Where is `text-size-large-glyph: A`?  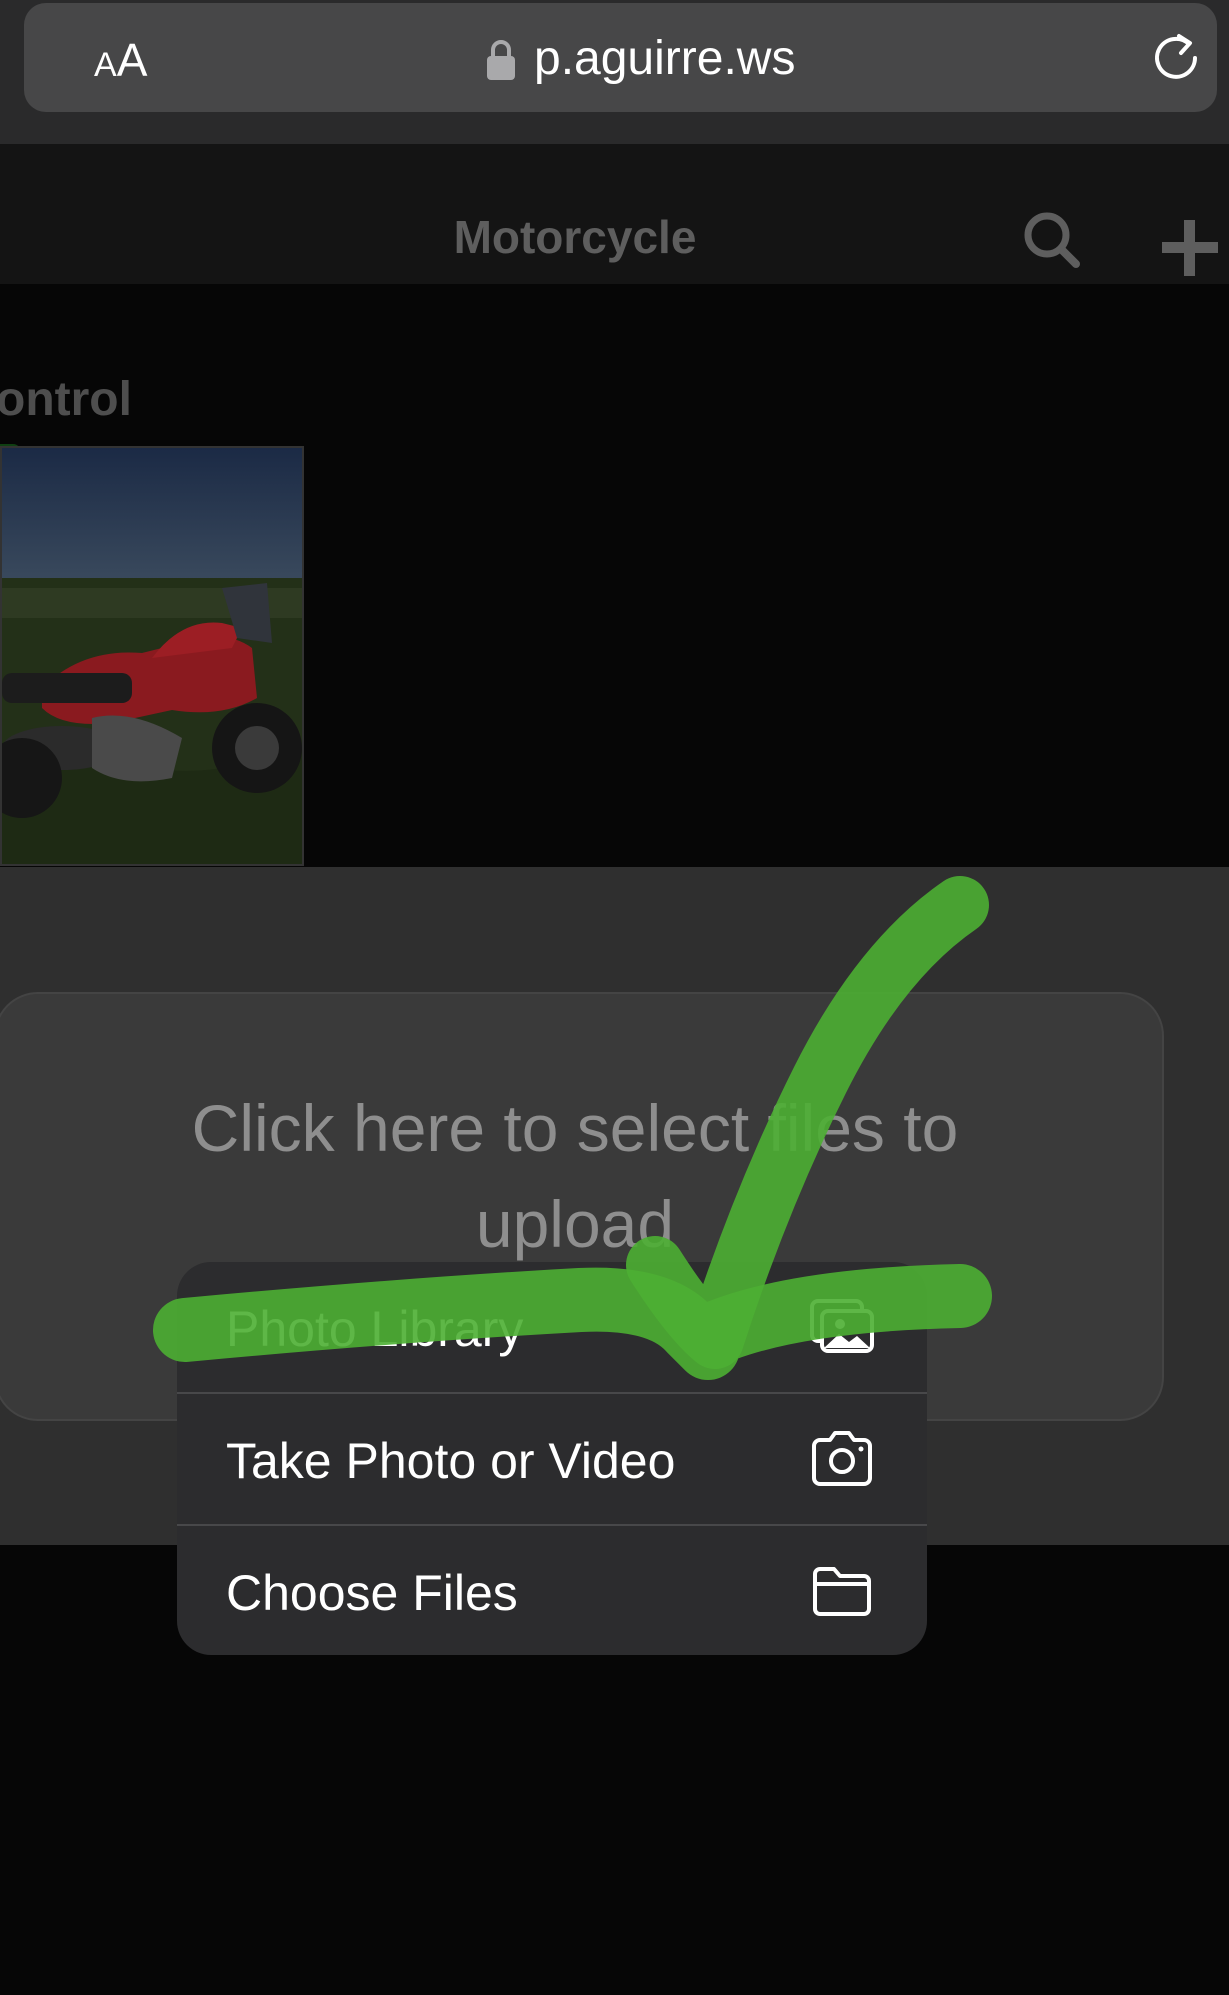
text-size-large-glyph: A is located at coordinates (132, 60).